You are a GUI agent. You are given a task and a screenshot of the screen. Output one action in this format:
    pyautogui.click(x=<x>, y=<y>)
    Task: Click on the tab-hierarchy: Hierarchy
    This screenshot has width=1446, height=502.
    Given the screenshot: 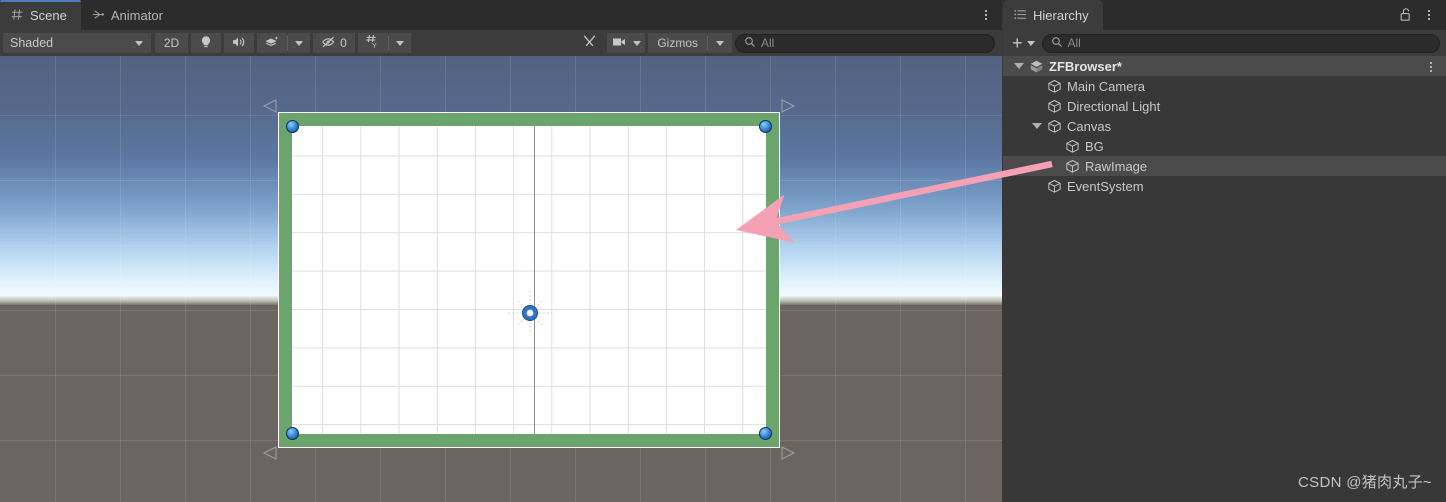 What is the action you would take?
    pyautogui.click(x=1053, y=15)
    